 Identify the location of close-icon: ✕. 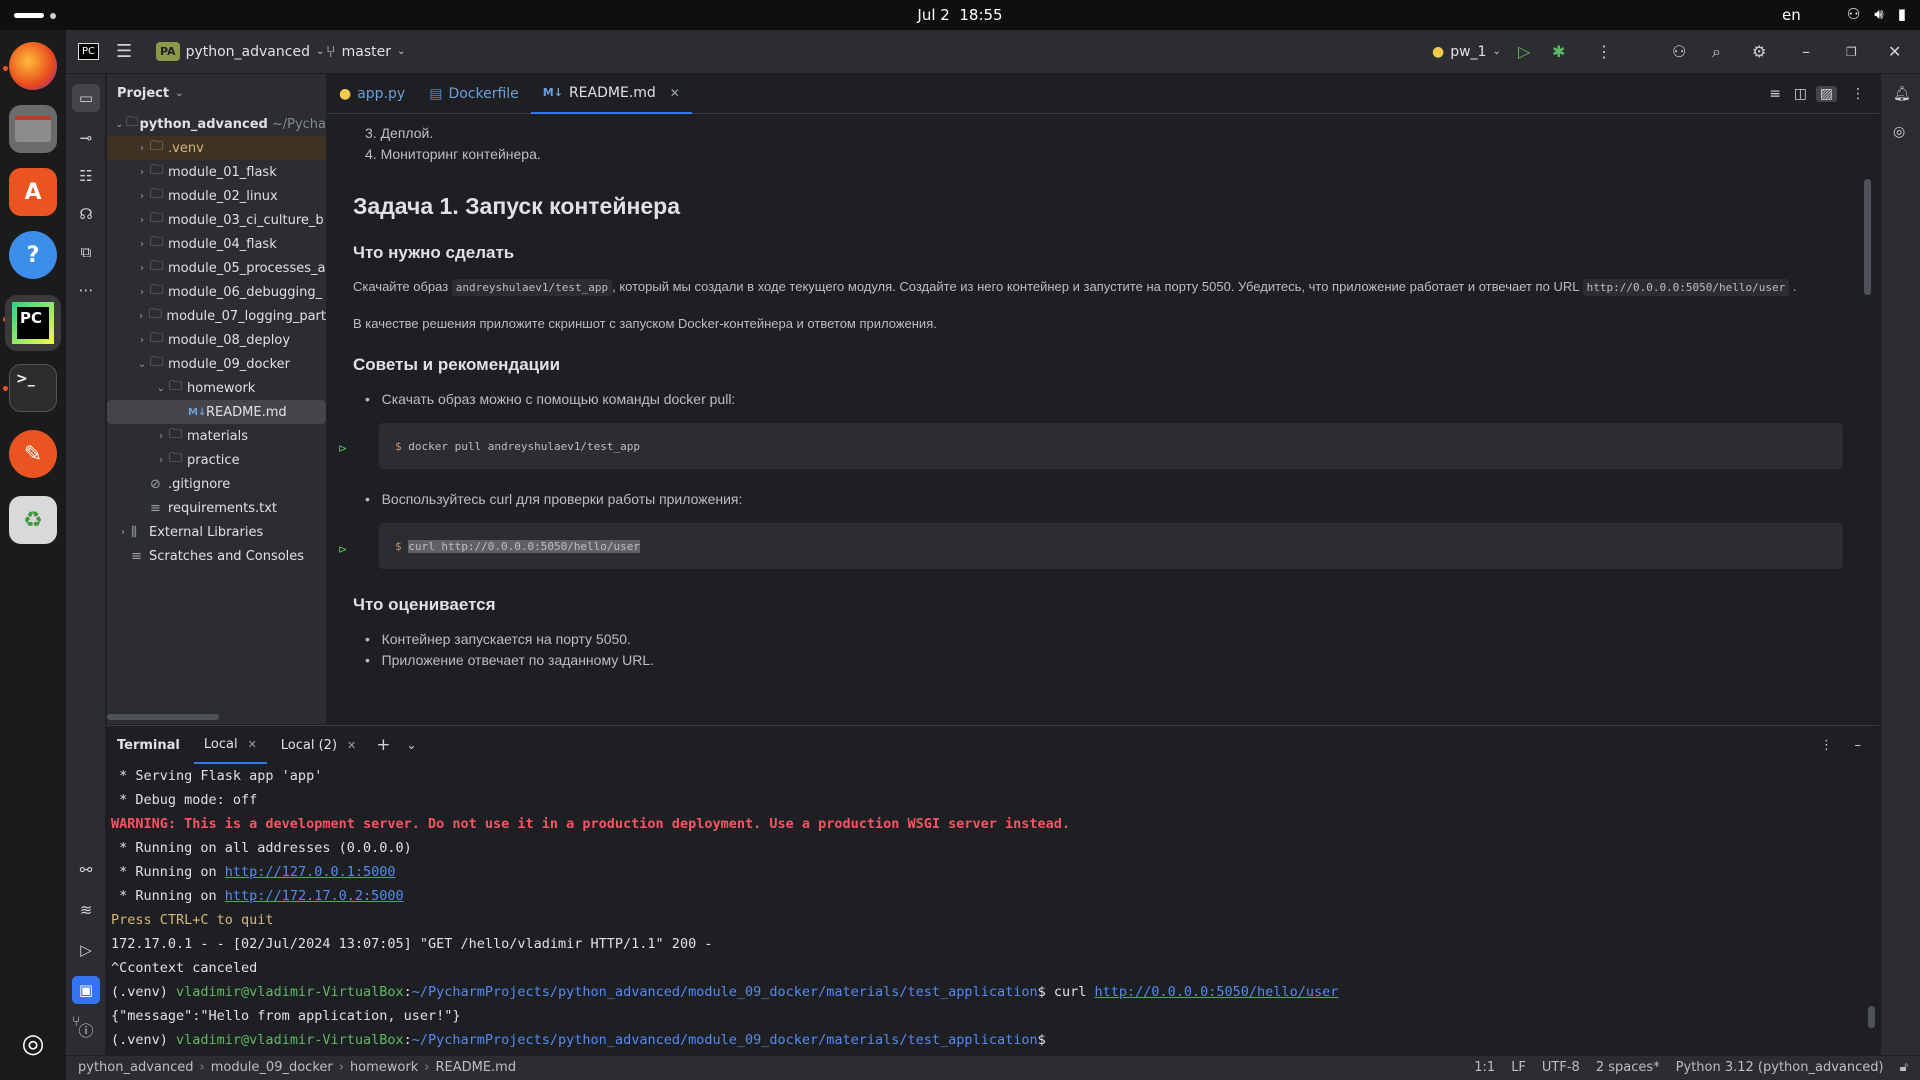
(1894, 51).